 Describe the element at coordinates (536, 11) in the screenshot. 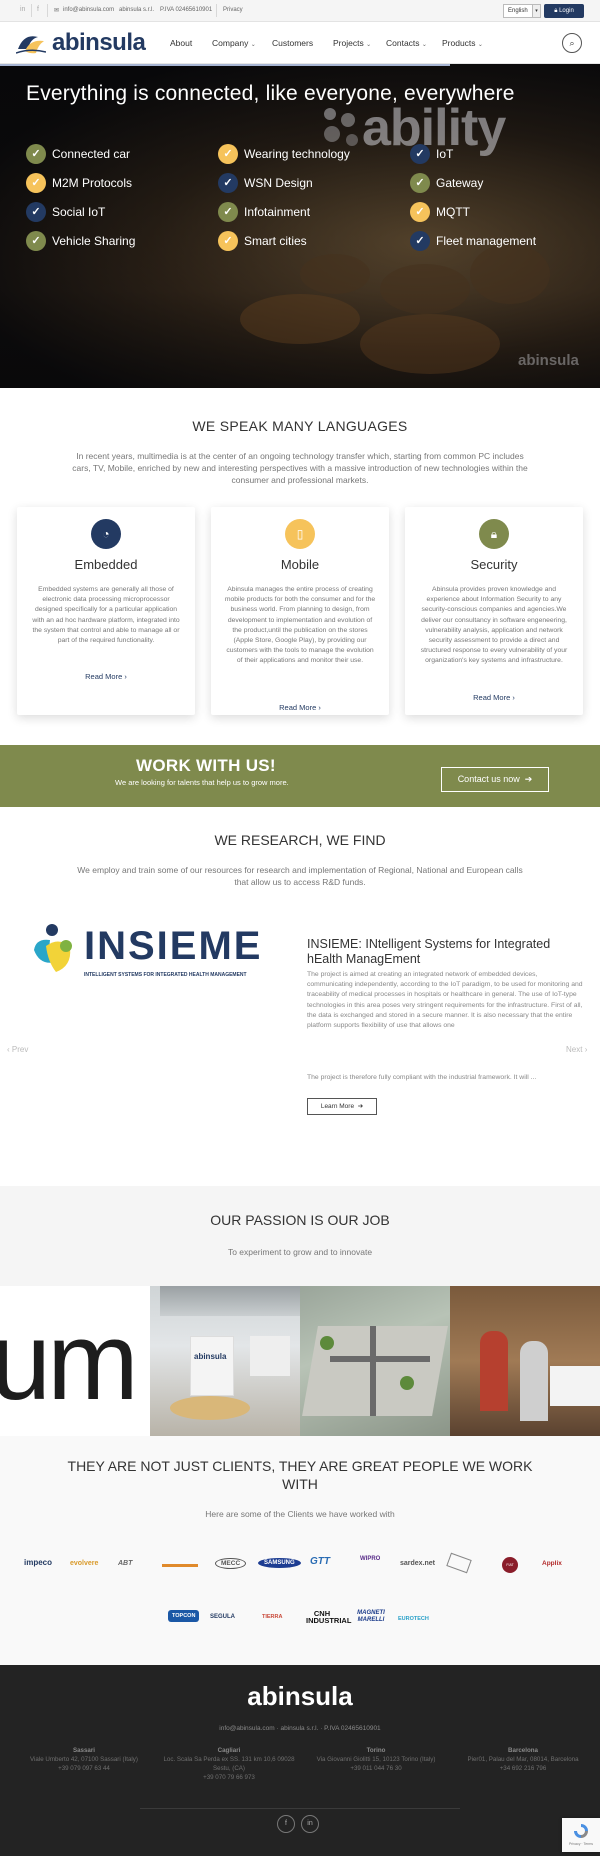

I see `chevron-down-icon: ▾` at that location.